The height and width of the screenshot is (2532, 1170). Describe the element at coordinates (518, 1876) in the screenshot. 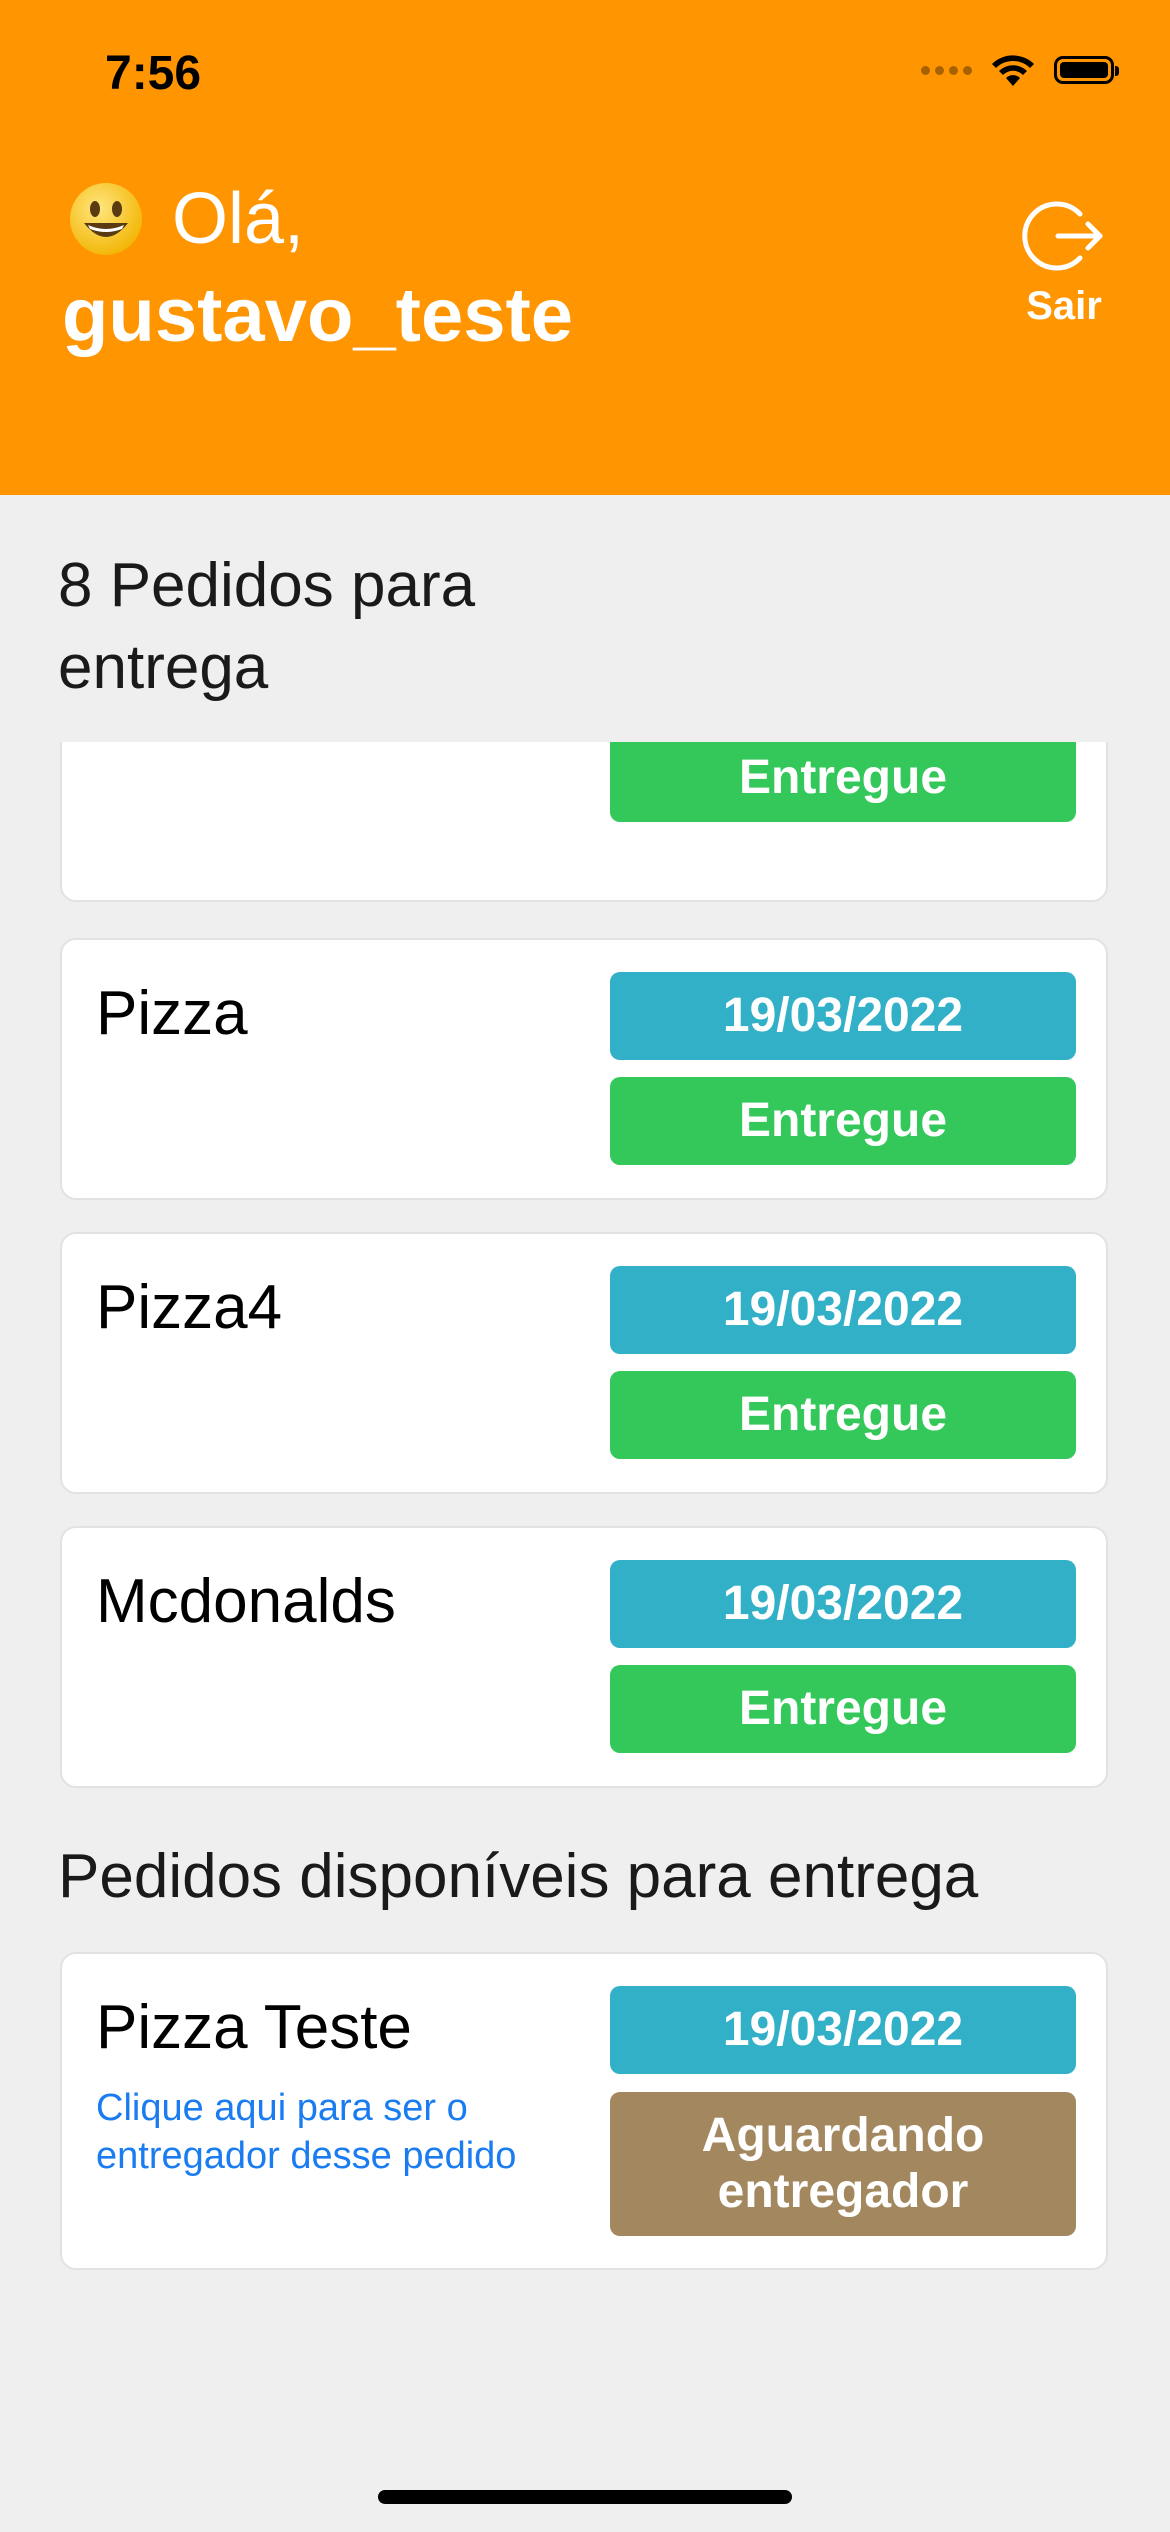

I see `available-orders-title: Pedidos disponíveis para entrega` at that location.